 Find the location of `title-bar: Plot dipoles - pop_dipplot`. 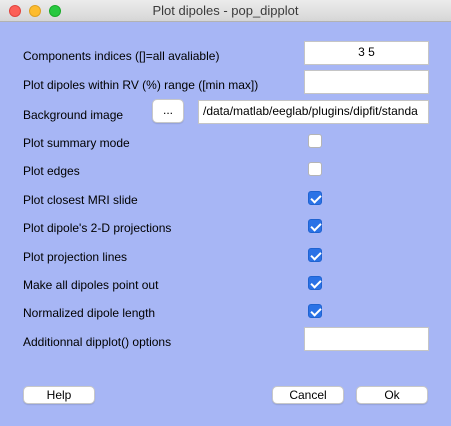

title-bar: Plot dipoles - pop_dipplot is located at coordinates (225, 11).